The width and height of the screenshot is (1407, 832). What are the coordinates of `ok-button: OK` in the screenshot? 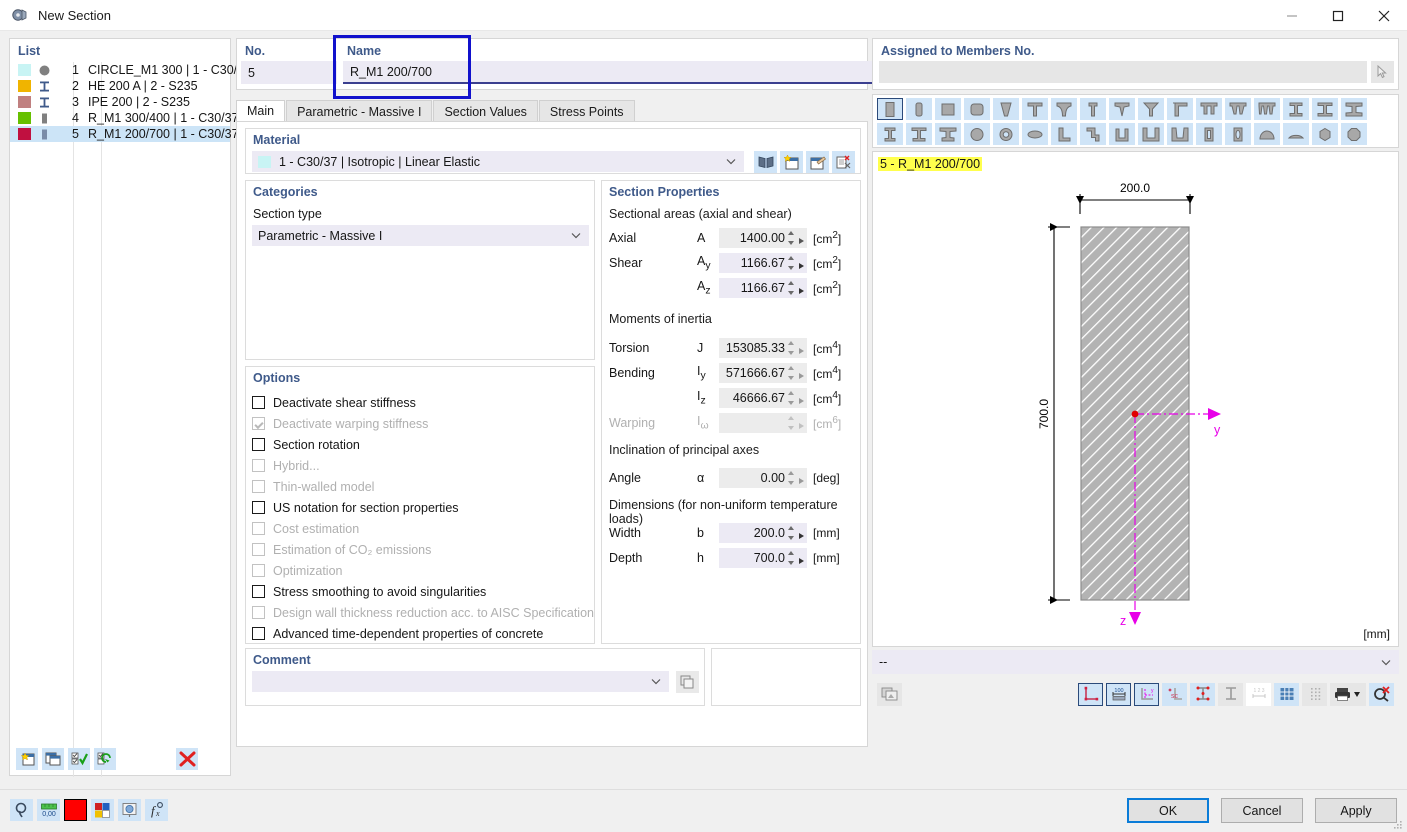 It's located at (1168, 810).